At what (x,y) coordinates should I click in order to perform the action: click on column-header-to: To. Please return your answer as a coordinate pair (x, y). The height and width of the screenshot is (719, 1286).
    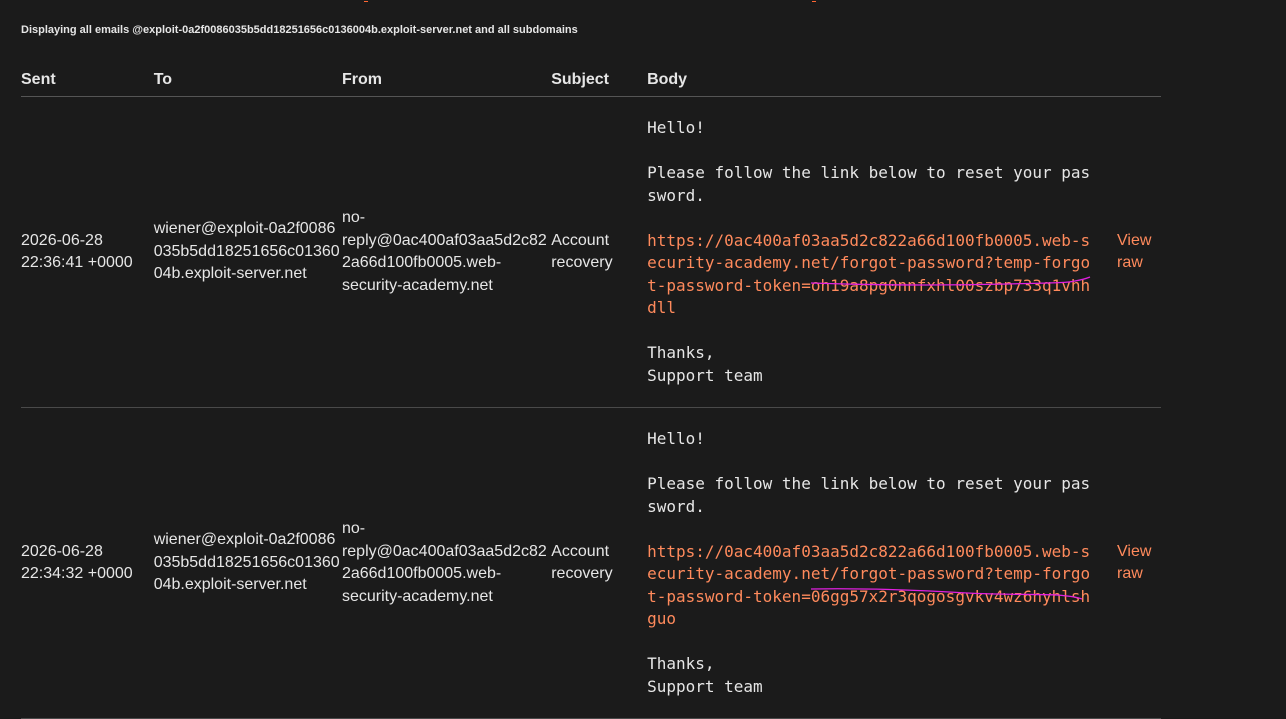
    Looking at the image, I should click on (247, 79).